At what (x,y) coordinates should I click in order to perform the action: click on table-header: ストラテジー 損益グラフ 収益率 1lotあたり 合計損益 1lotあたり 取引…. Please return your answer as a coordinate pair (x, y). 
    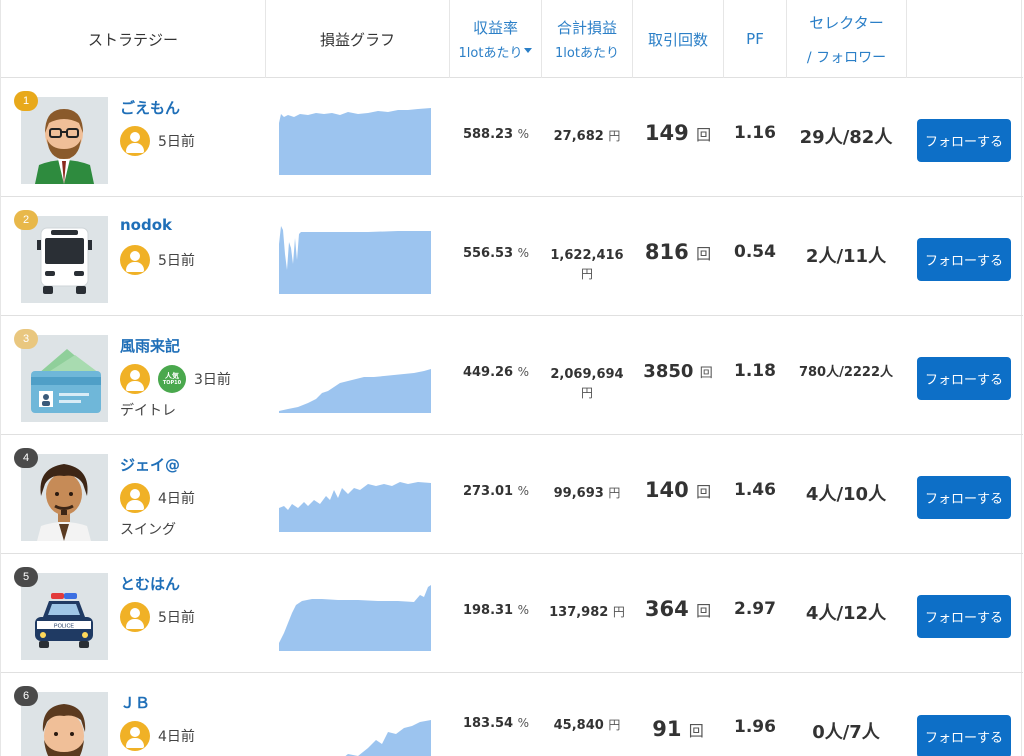
    Looking at the image, I should click on (512, 39).